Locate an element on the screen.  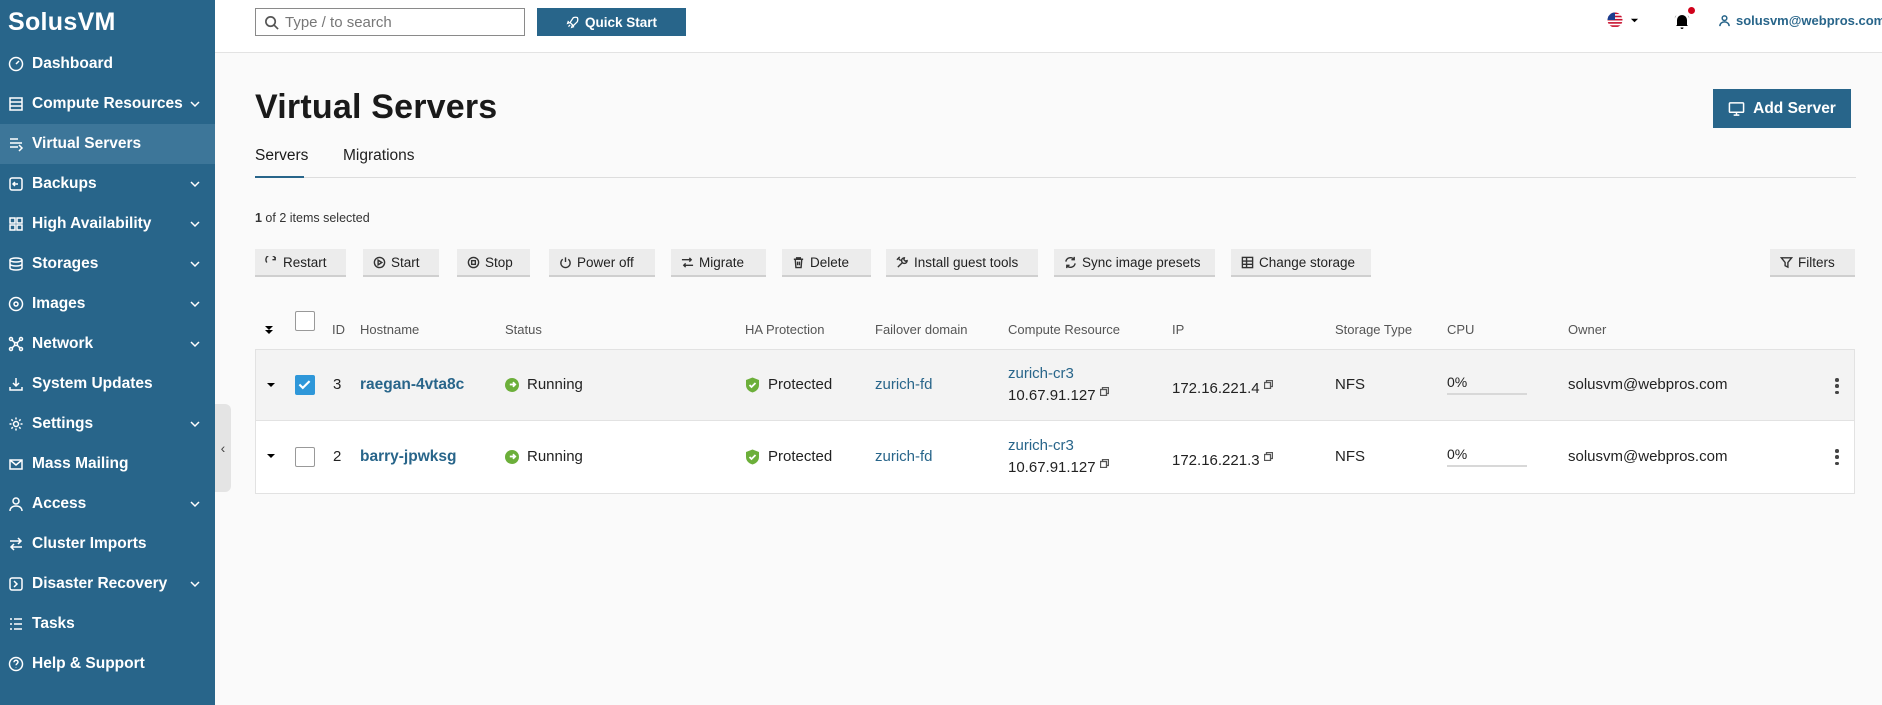
sidebar-item-compute-resources: Compute Resources is located at coordinates (107, 104).